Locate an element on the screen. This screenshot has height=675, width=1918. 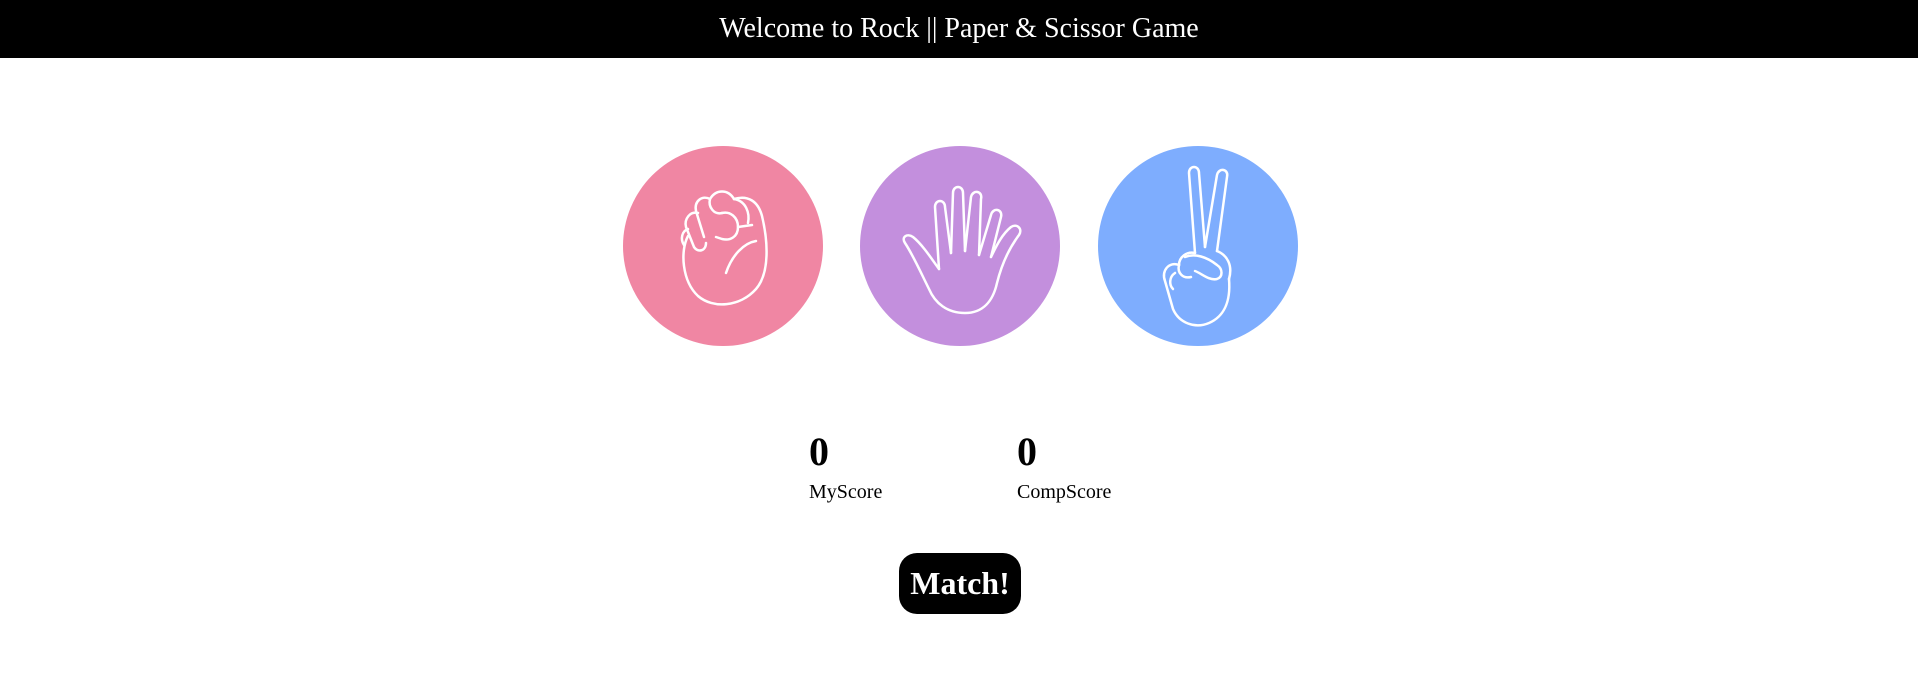
peace-hand-icon is located at coordinates (1197, 246).